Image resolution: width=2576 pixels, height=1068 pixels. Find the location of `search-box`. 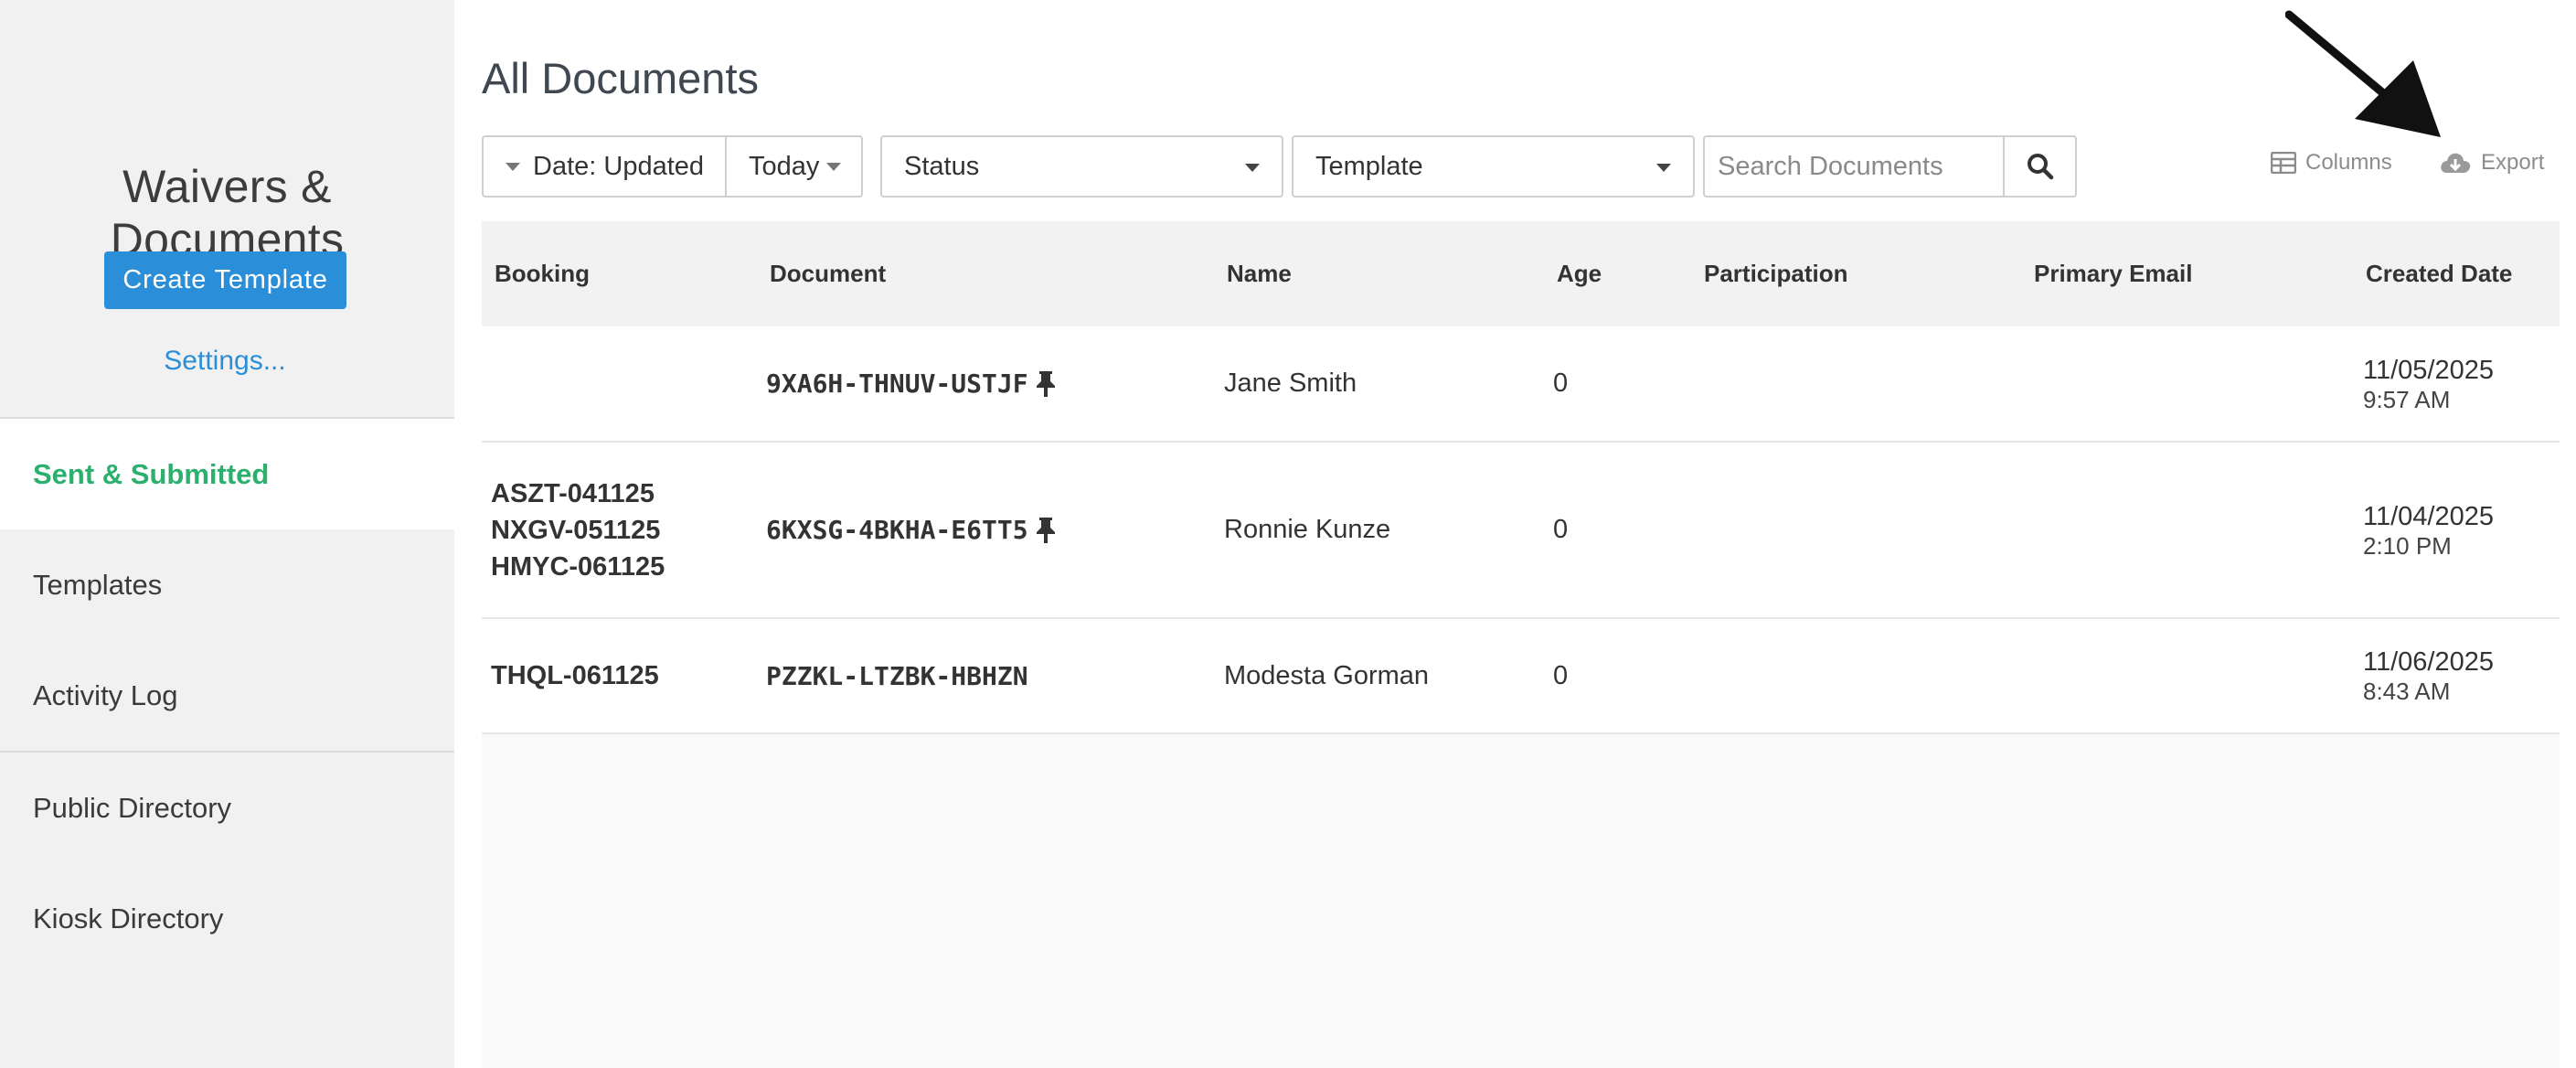

search-box is located at coordinates (1890, 166).